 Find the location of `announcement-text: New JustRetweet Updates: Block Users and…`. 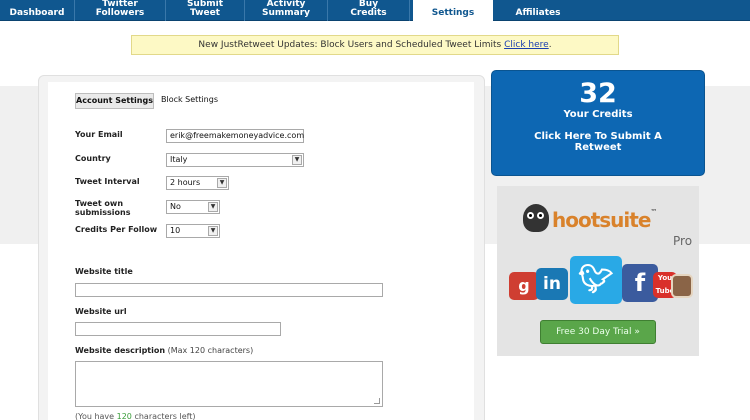

announcement-text: New JustRetweet Updates: Block Users and… is located at coordinates (351, 45).